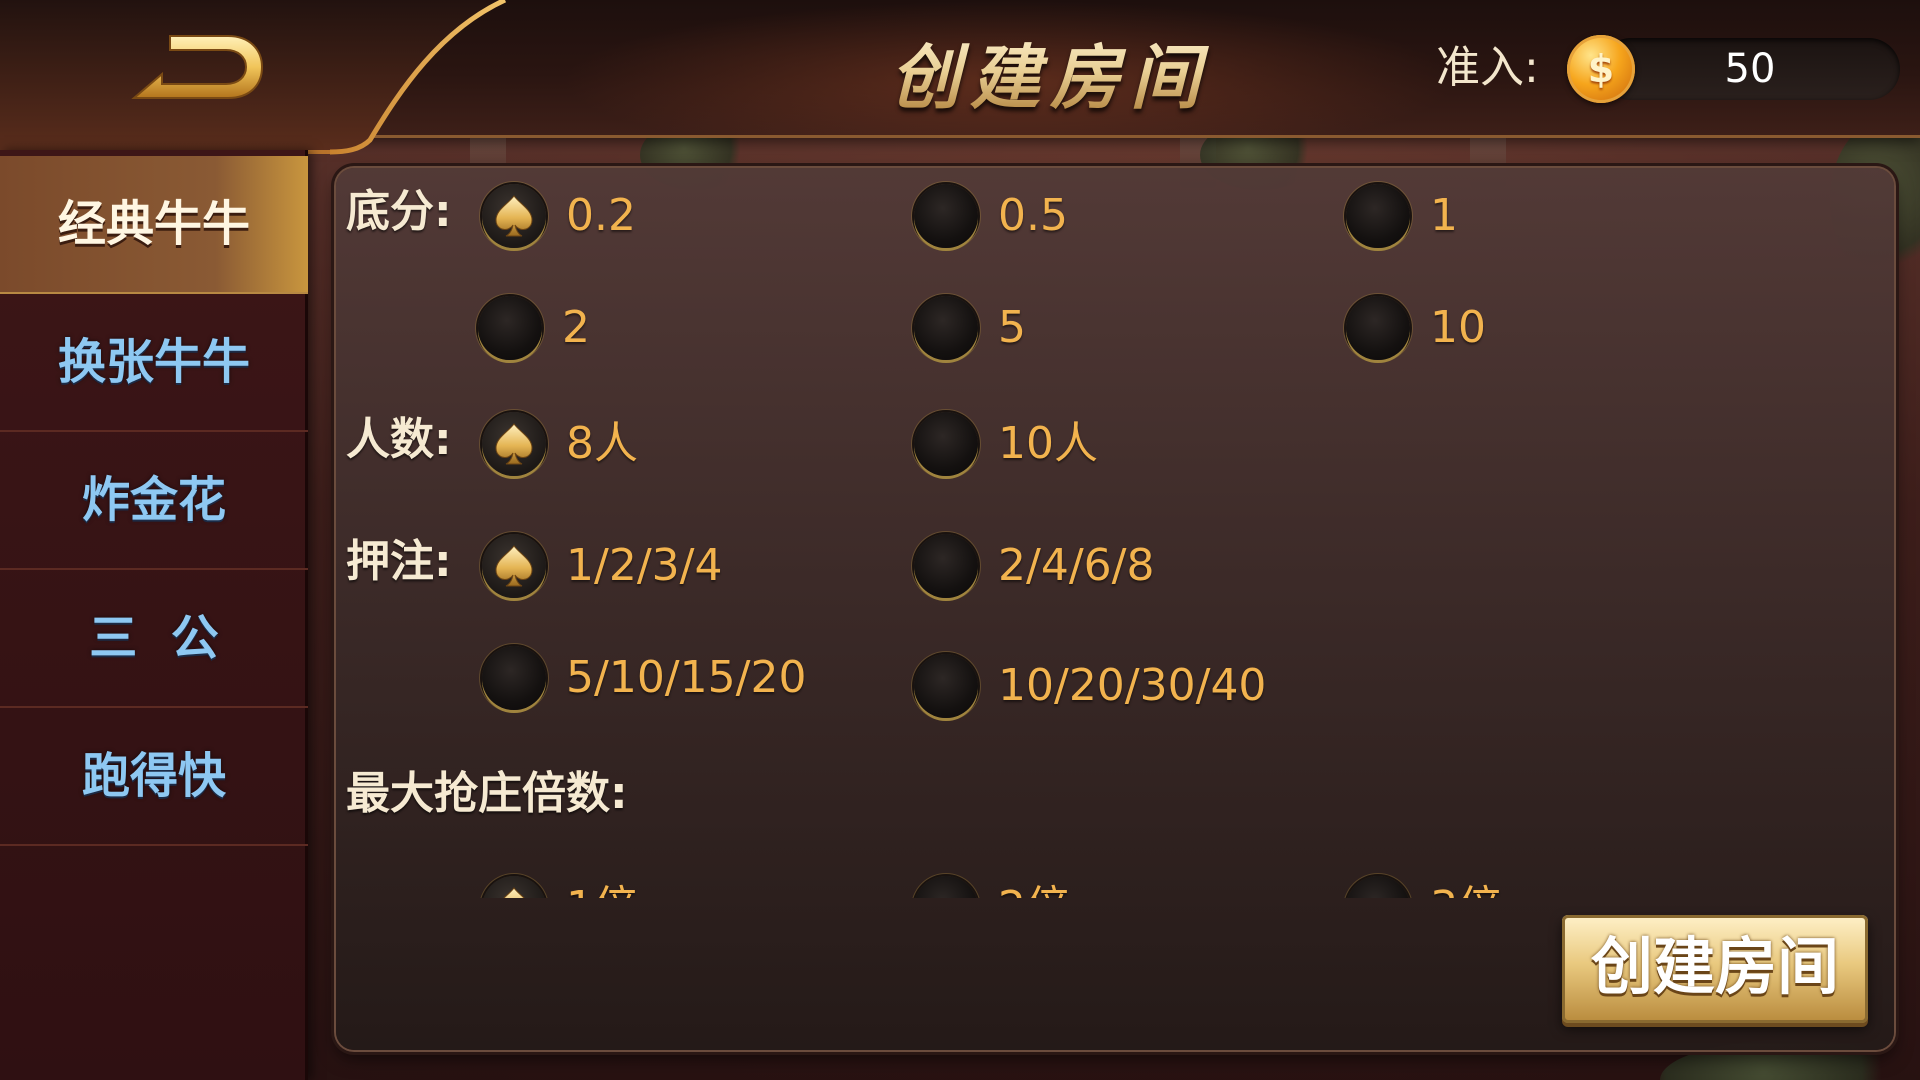 This screenshot has width=1920, height=1080. I want to click on bet-label: 押注:, so click(399, 561).